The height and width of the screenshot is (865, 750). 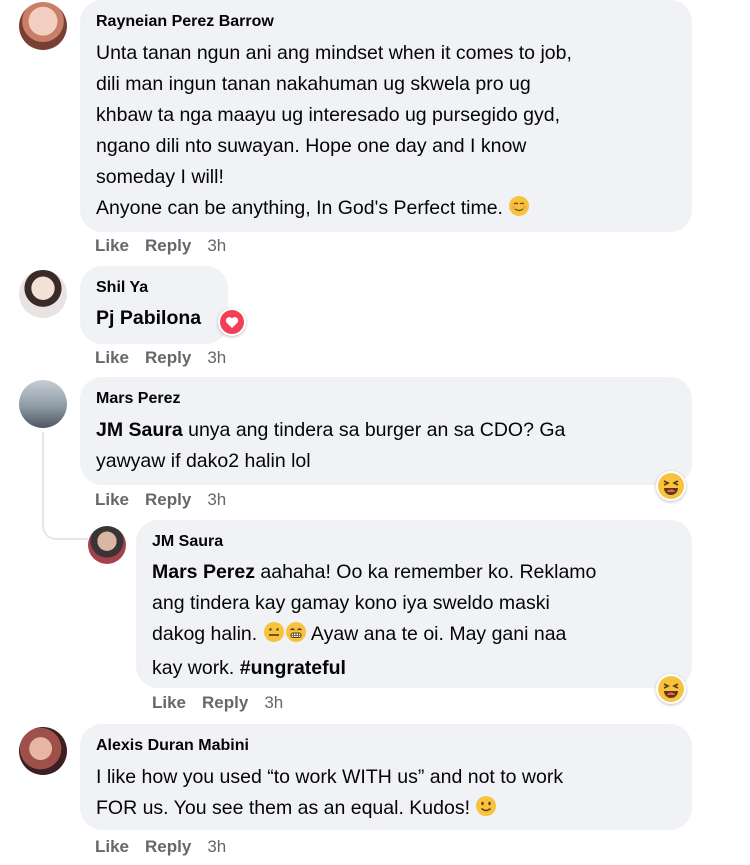 What do you see at coordinates (414, 542) in the screenshot?
I see `reply-author: JM Saura` at bounding box center [414, 542].